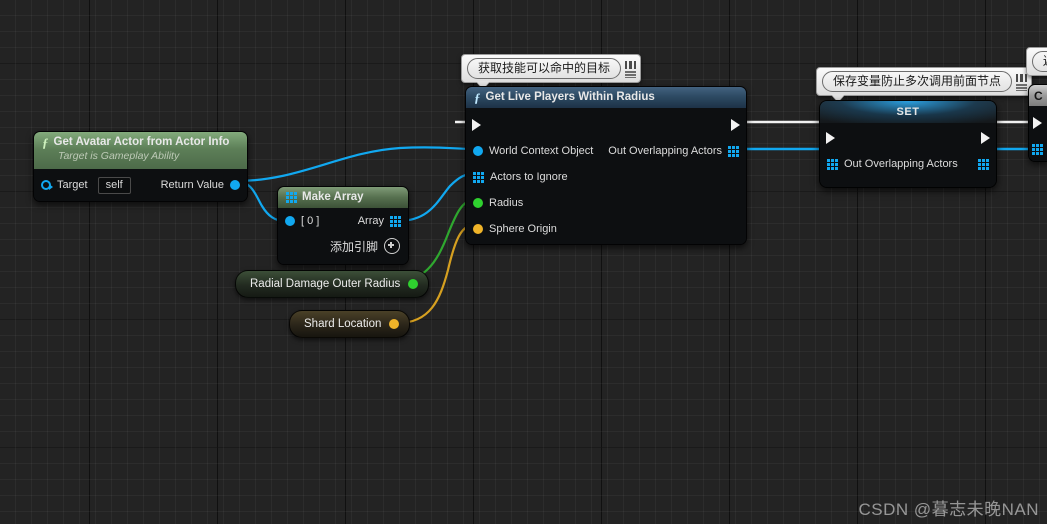  I want to click on node-body: [ 0 ] Array 添加引脚, so click(343, 236).